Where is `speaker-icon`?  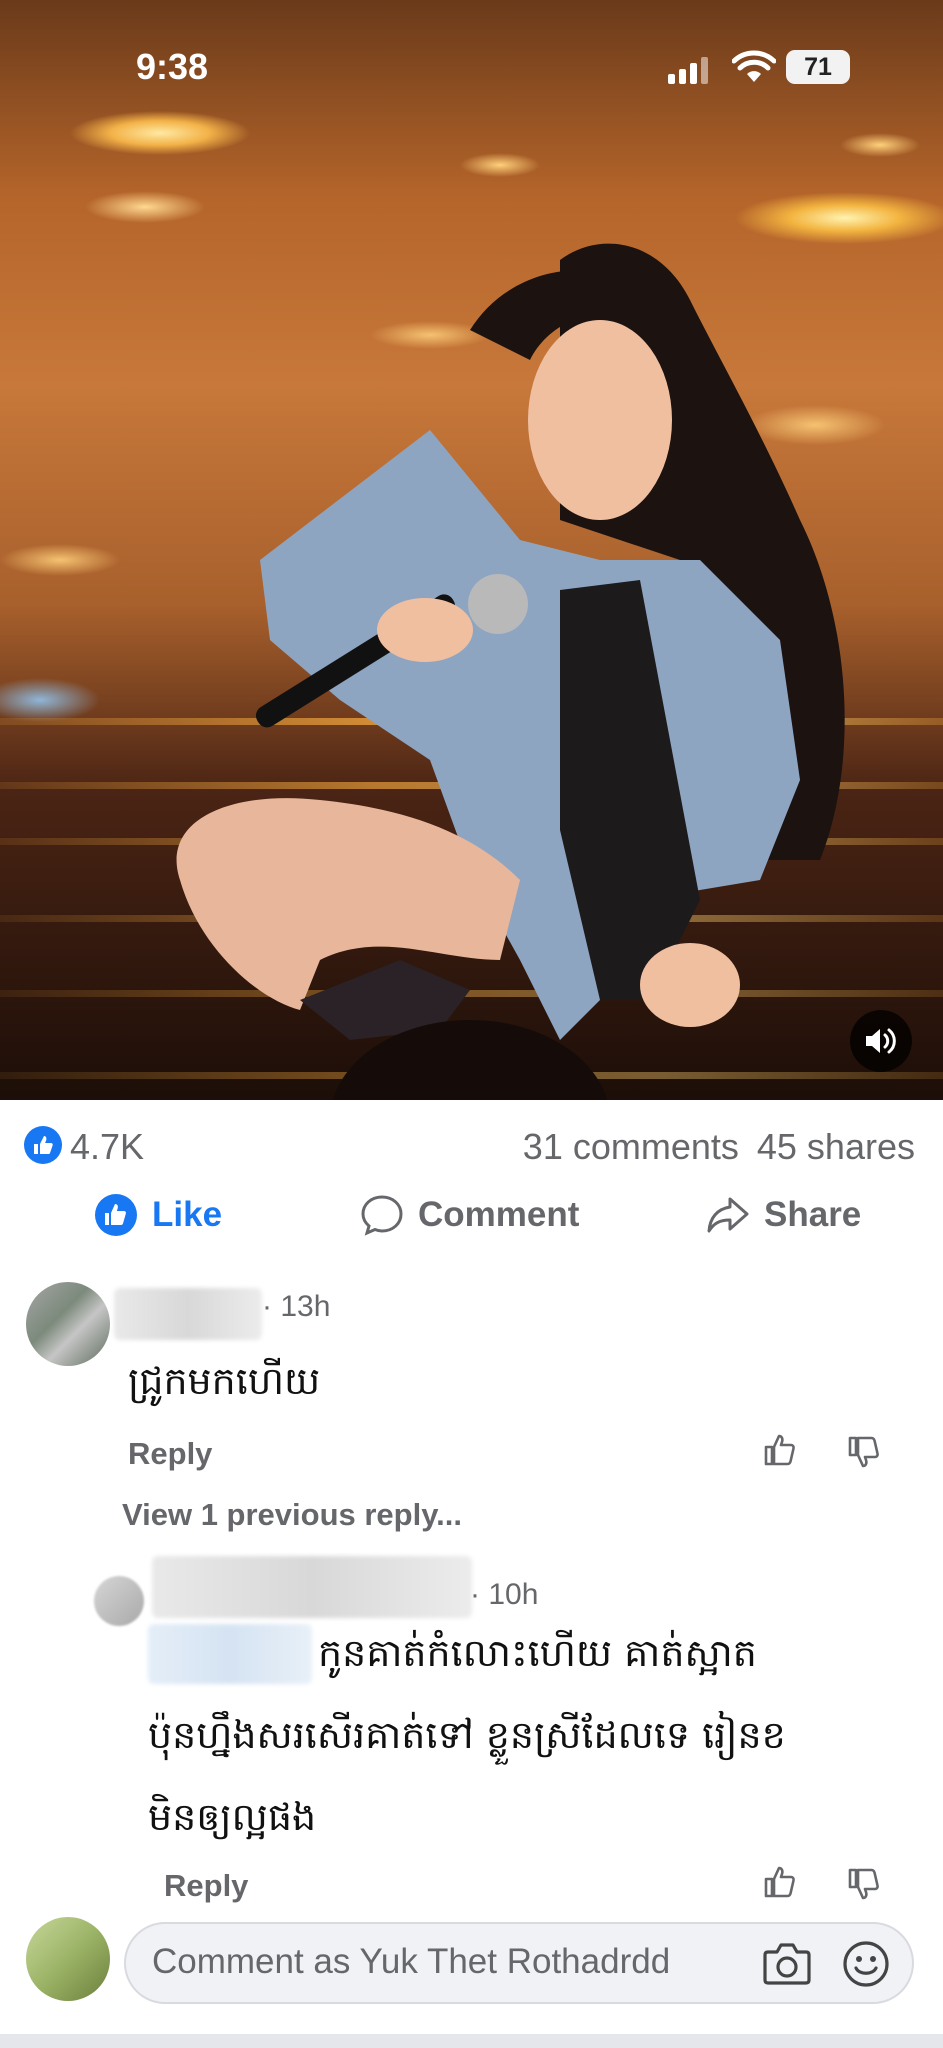 speaker-icon is located at coordinates (881, 1041).